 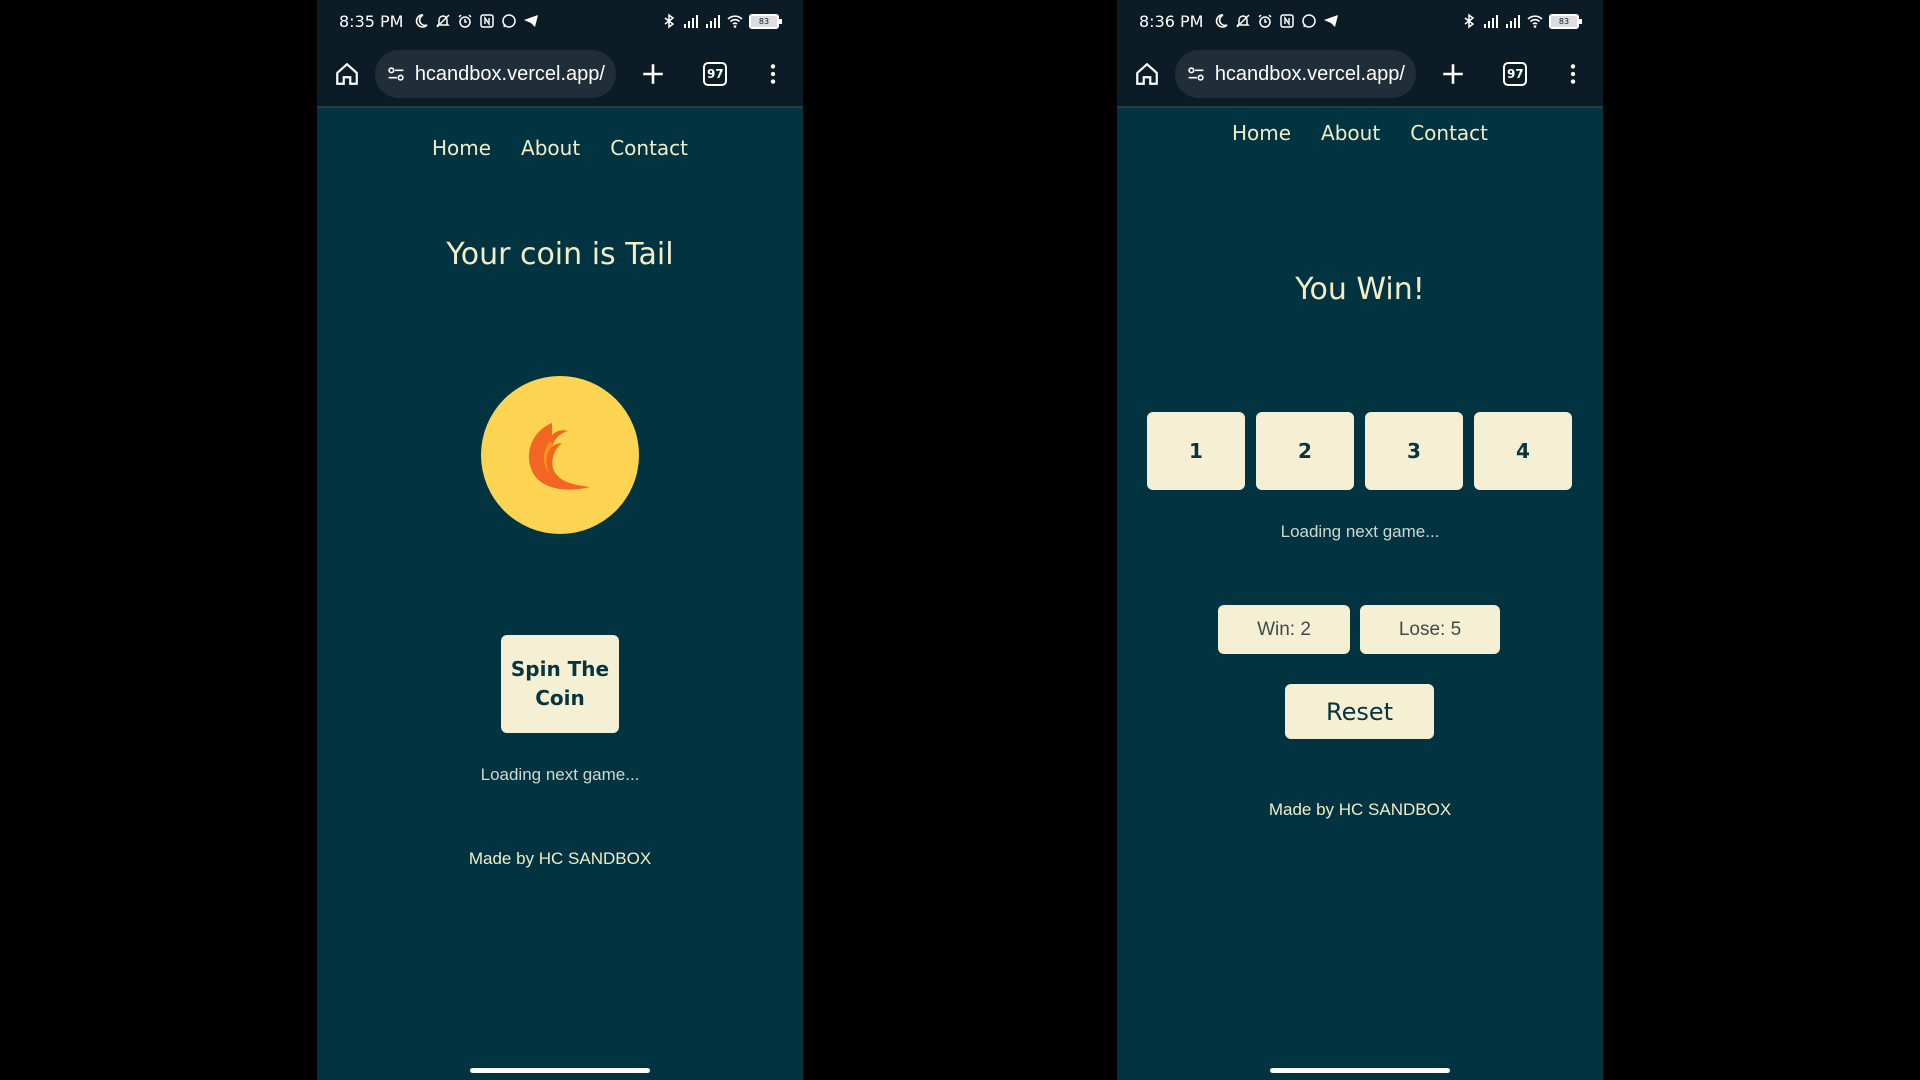 I want to click on spin-button-line2: Coin, so click(x=560, y=698).